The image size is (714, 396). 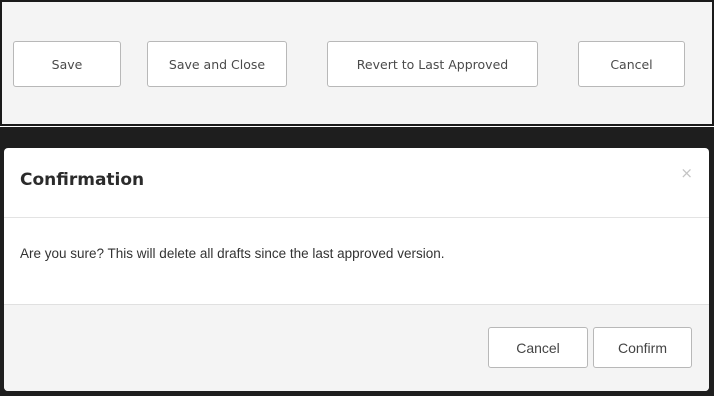 I want to click on confirm-button: Confirm, so click(x=642, y=347).